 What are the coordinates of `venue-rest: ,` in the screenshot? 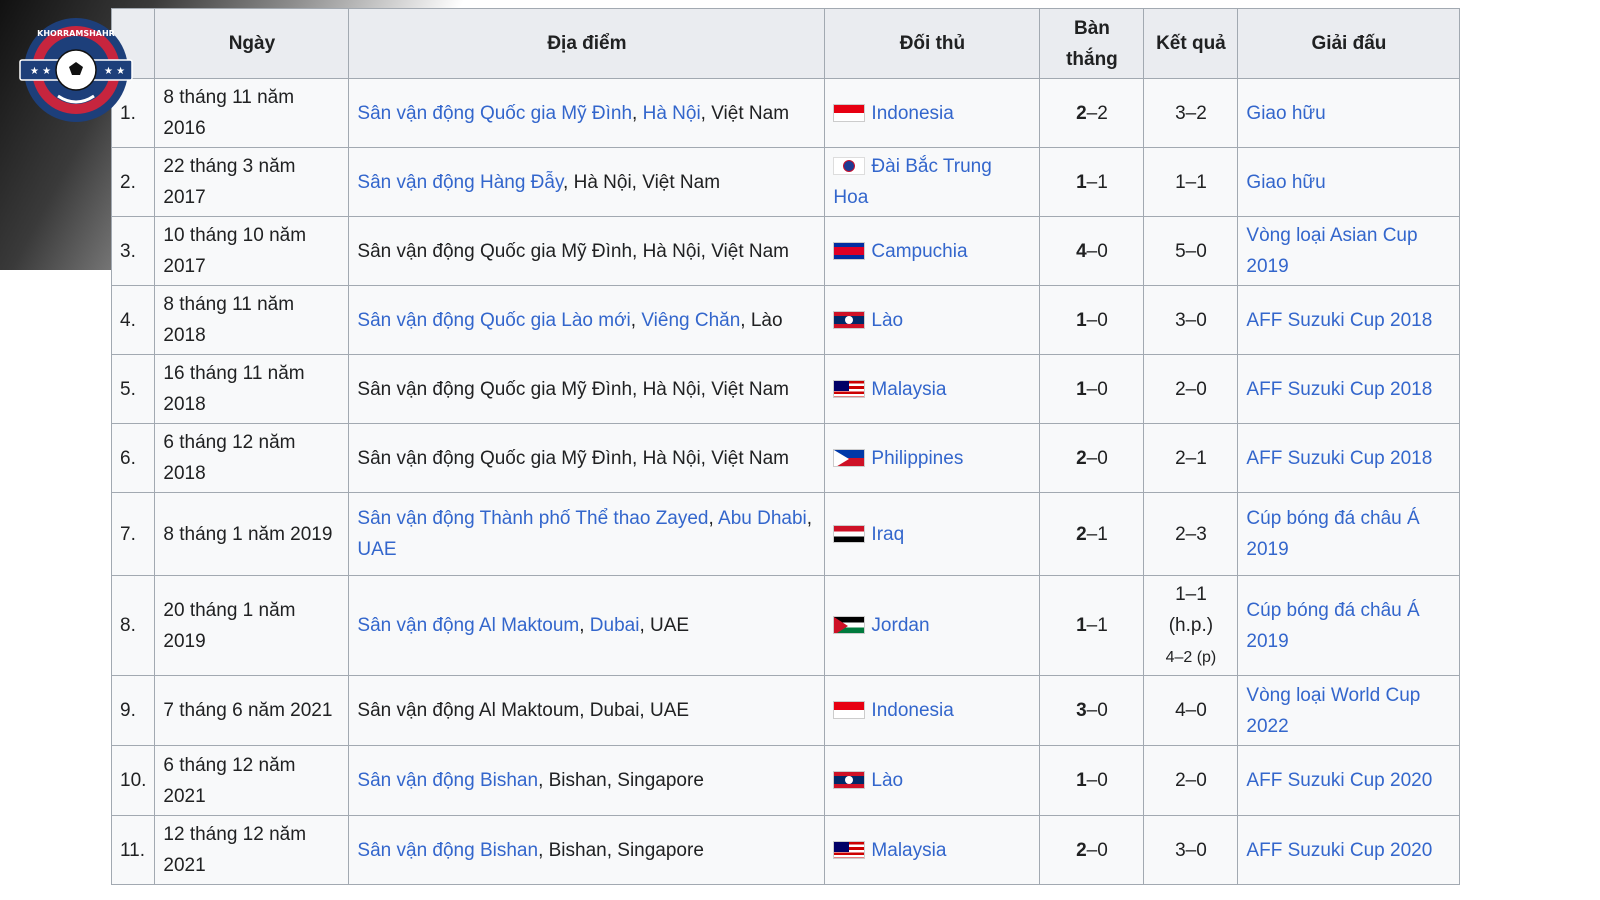 It's located at (809, 518).